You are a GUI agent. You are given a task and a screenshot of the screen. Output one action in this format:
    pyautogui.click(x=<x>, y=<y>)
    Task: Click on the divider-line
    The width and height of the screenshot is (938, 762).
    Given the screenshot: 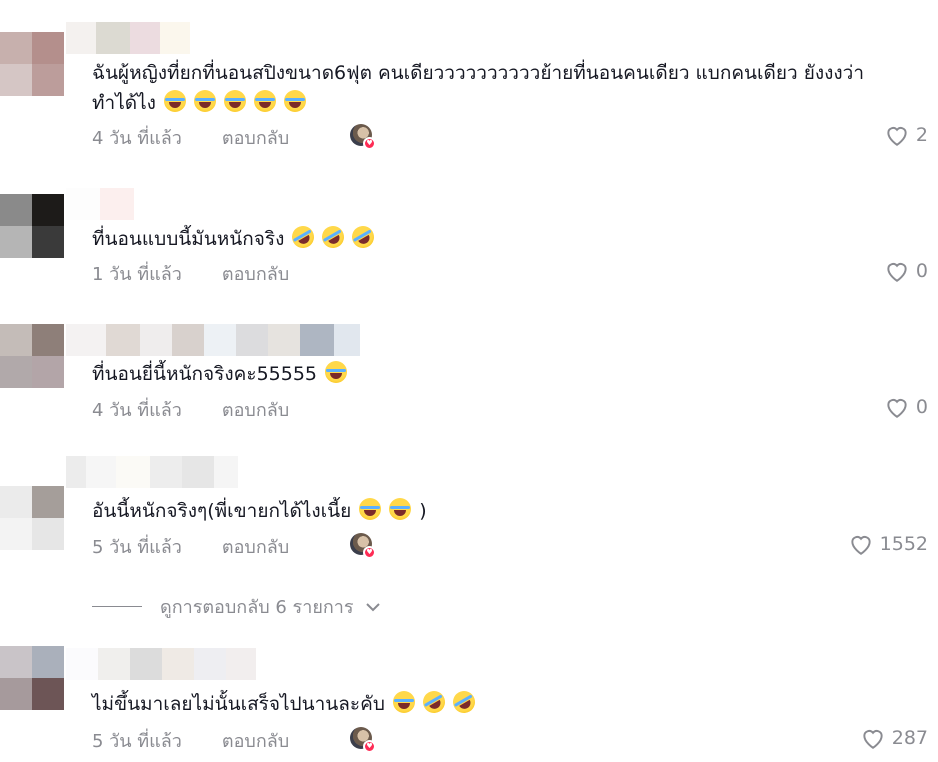 What is the action you would take?
    pyautogui.click(x=117, y=606)
    